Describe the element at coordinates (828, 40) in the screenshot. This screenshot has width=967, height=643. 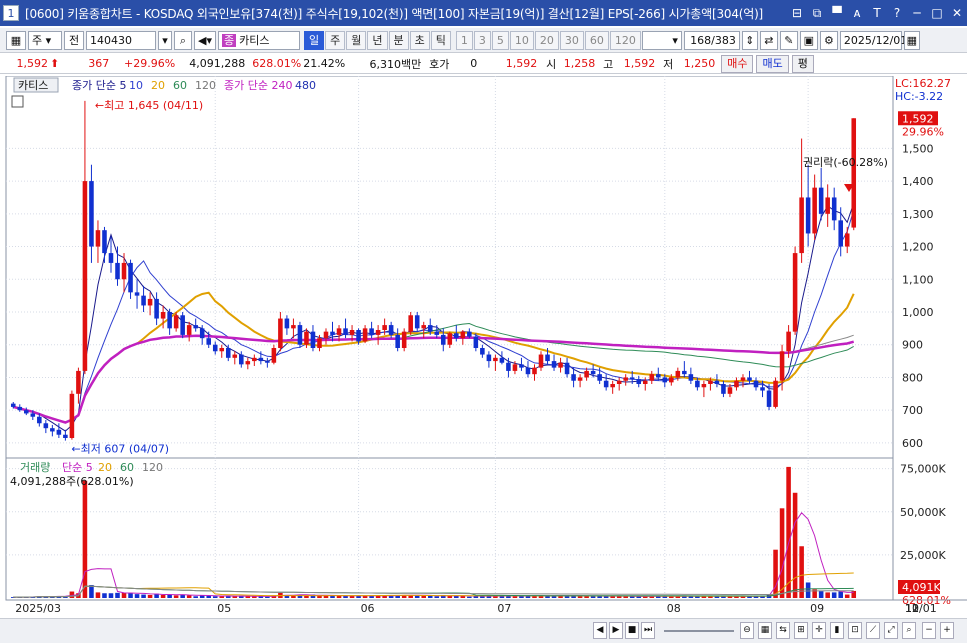
I see `settings-icon: ⚙` at that location.